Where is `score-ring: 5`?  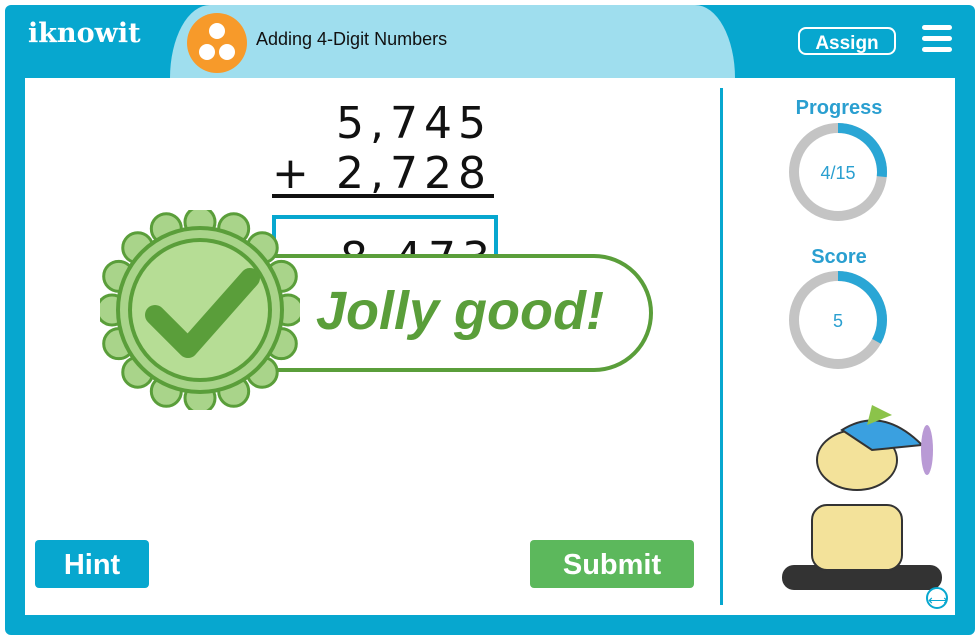 score-ring: 5 is located at coordinates (838, 320).